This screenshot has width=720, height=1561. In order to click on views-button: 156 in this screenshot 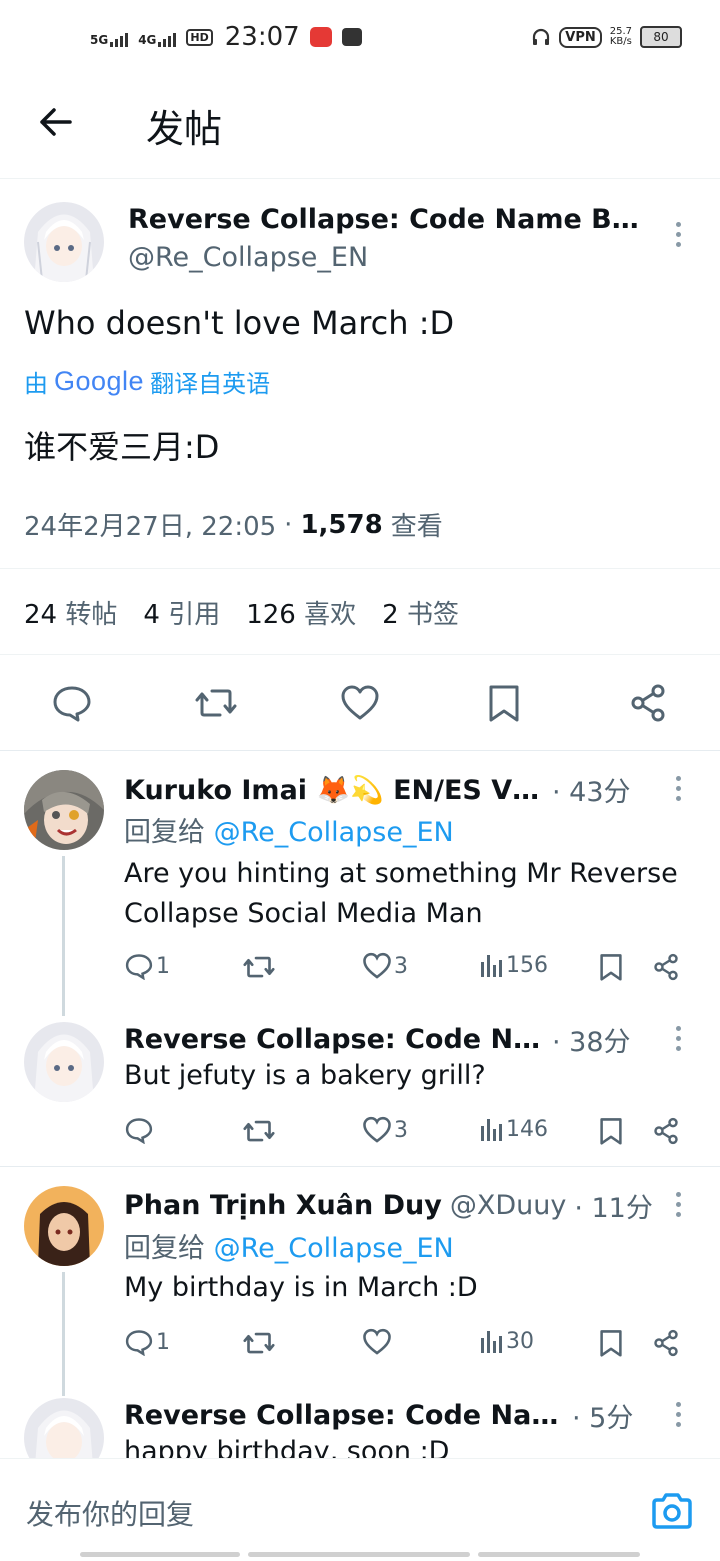, I will do `click(514, 965)`.